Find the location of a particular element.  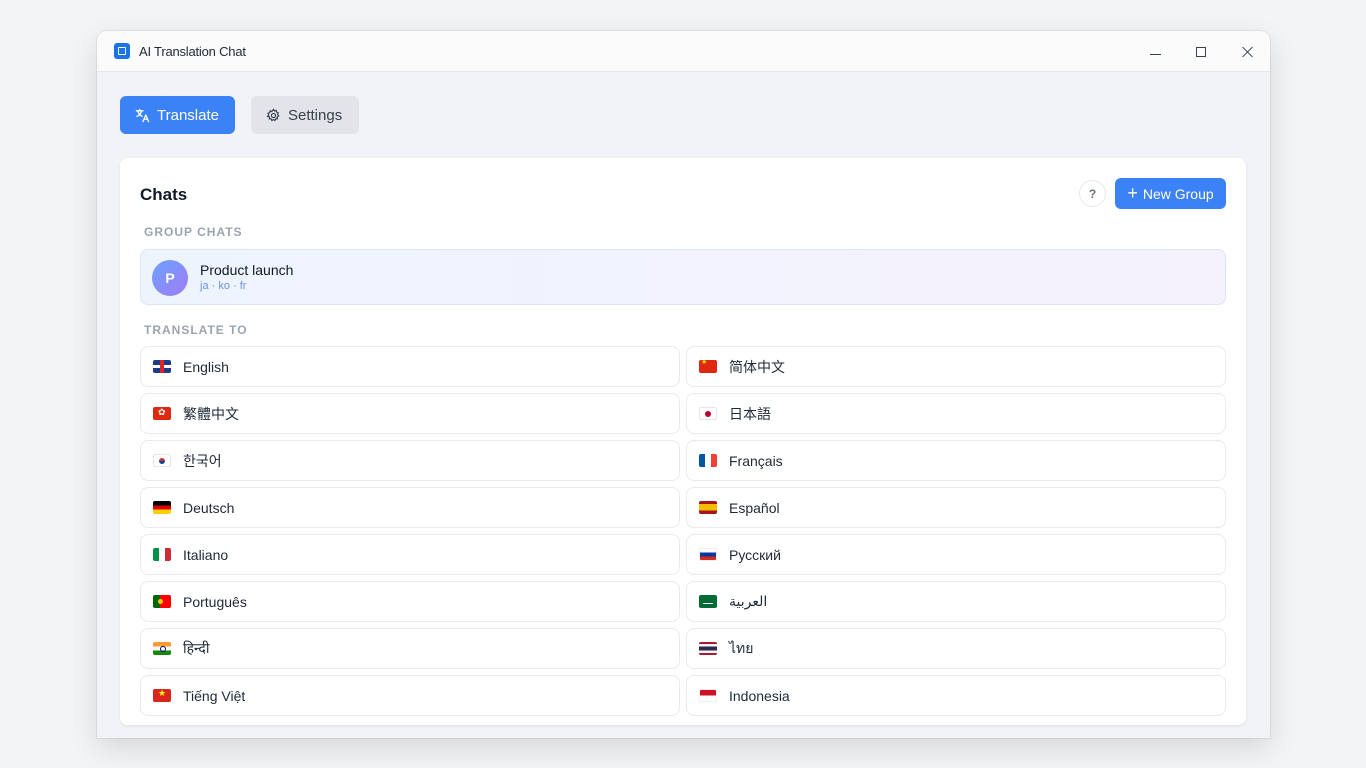

language-item: 한국어 is located at coordinates (410, 460).